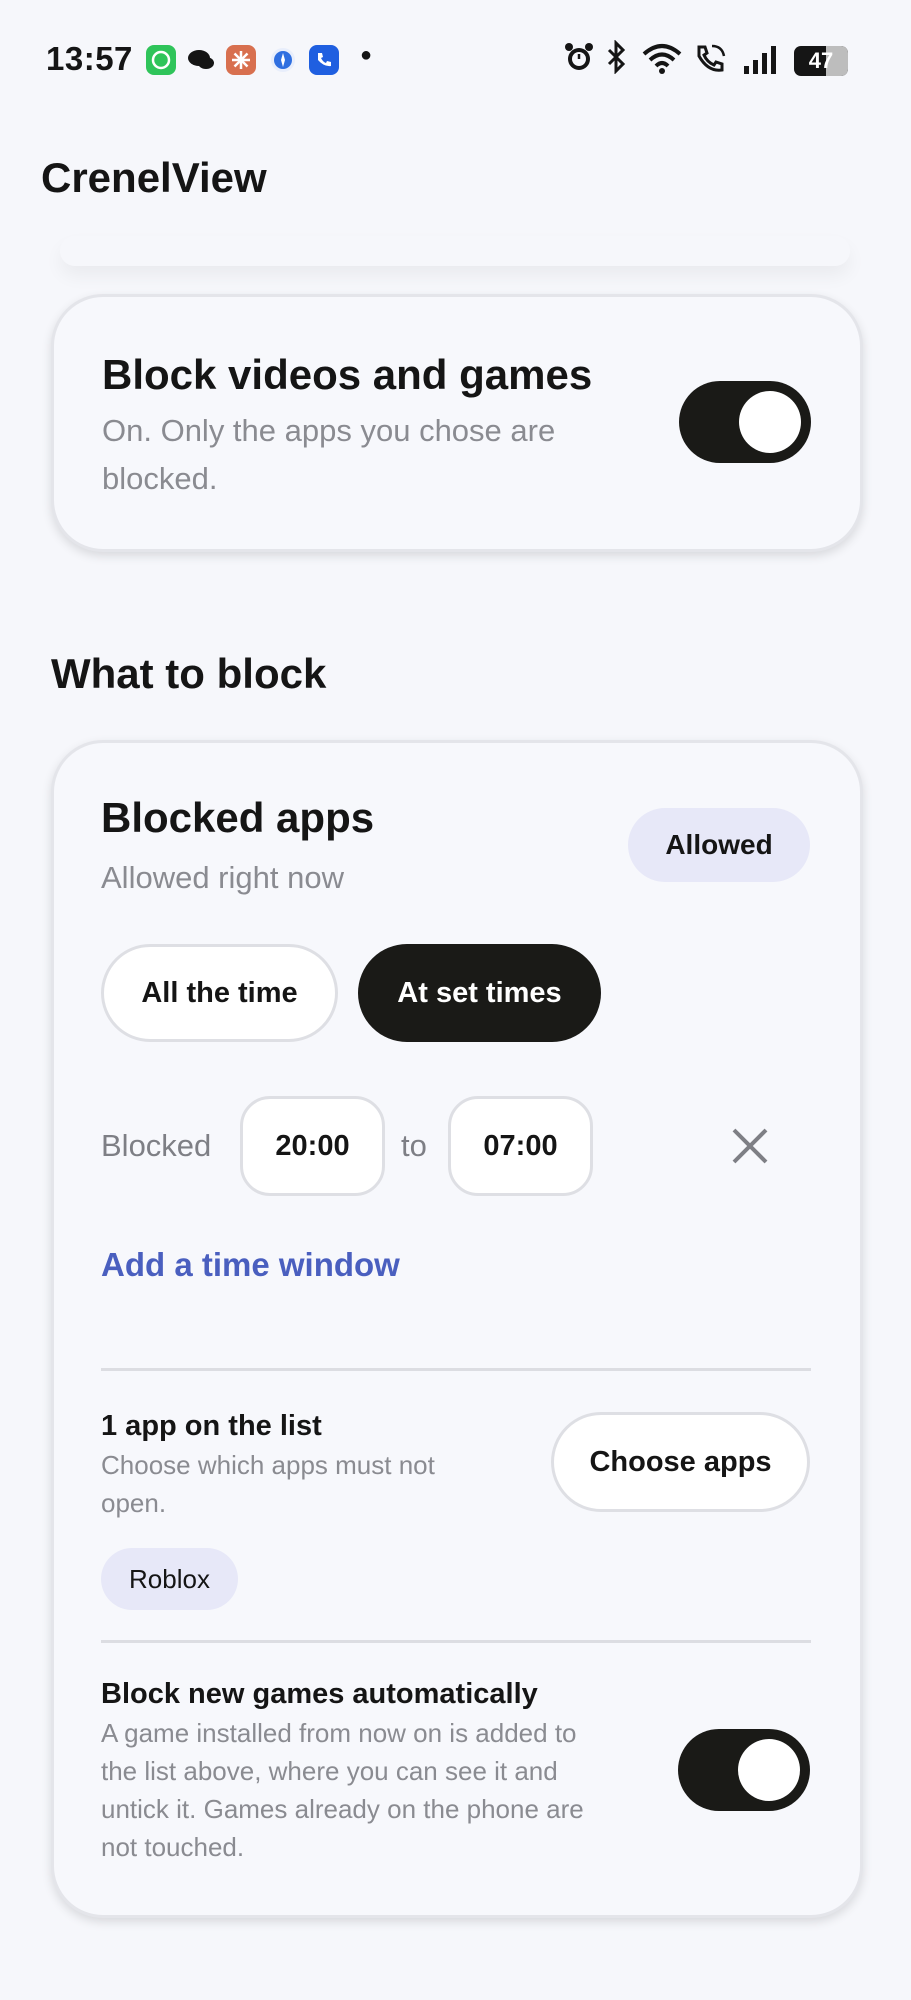 Image resolution: width=911 pixels, height=2000 pixels. I want to click on wifi-icon, so click(662, 62).